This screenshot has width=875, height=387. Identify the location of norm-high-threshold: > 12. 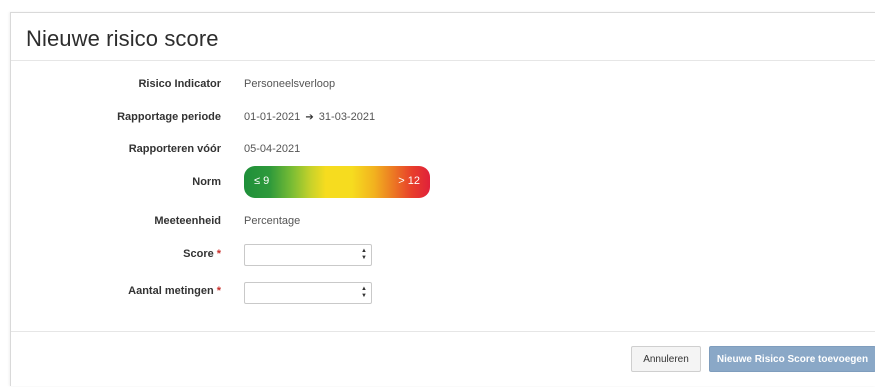
(409, 181).